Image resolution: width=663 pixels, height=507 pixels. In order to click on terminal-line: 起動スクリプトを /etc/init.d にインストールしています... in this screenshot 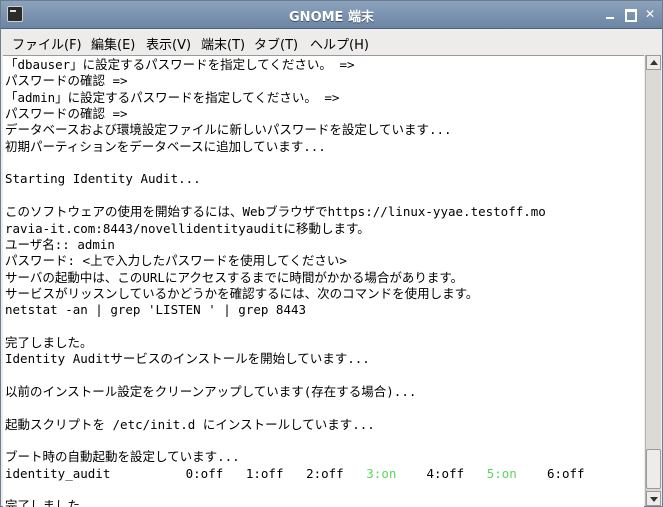, I will do `click(190, 424)`.